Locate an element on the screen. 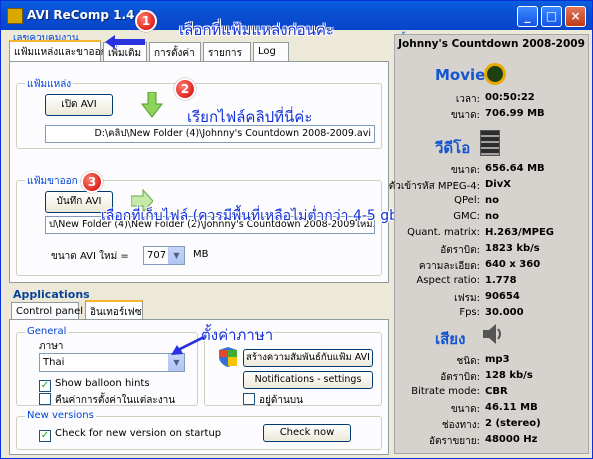 This screenshot has width=593, height=459. annotation-step-1: เลือกที่แฟ้มแหล่งก่อนค่ะ is located at coordinates (256, 30).